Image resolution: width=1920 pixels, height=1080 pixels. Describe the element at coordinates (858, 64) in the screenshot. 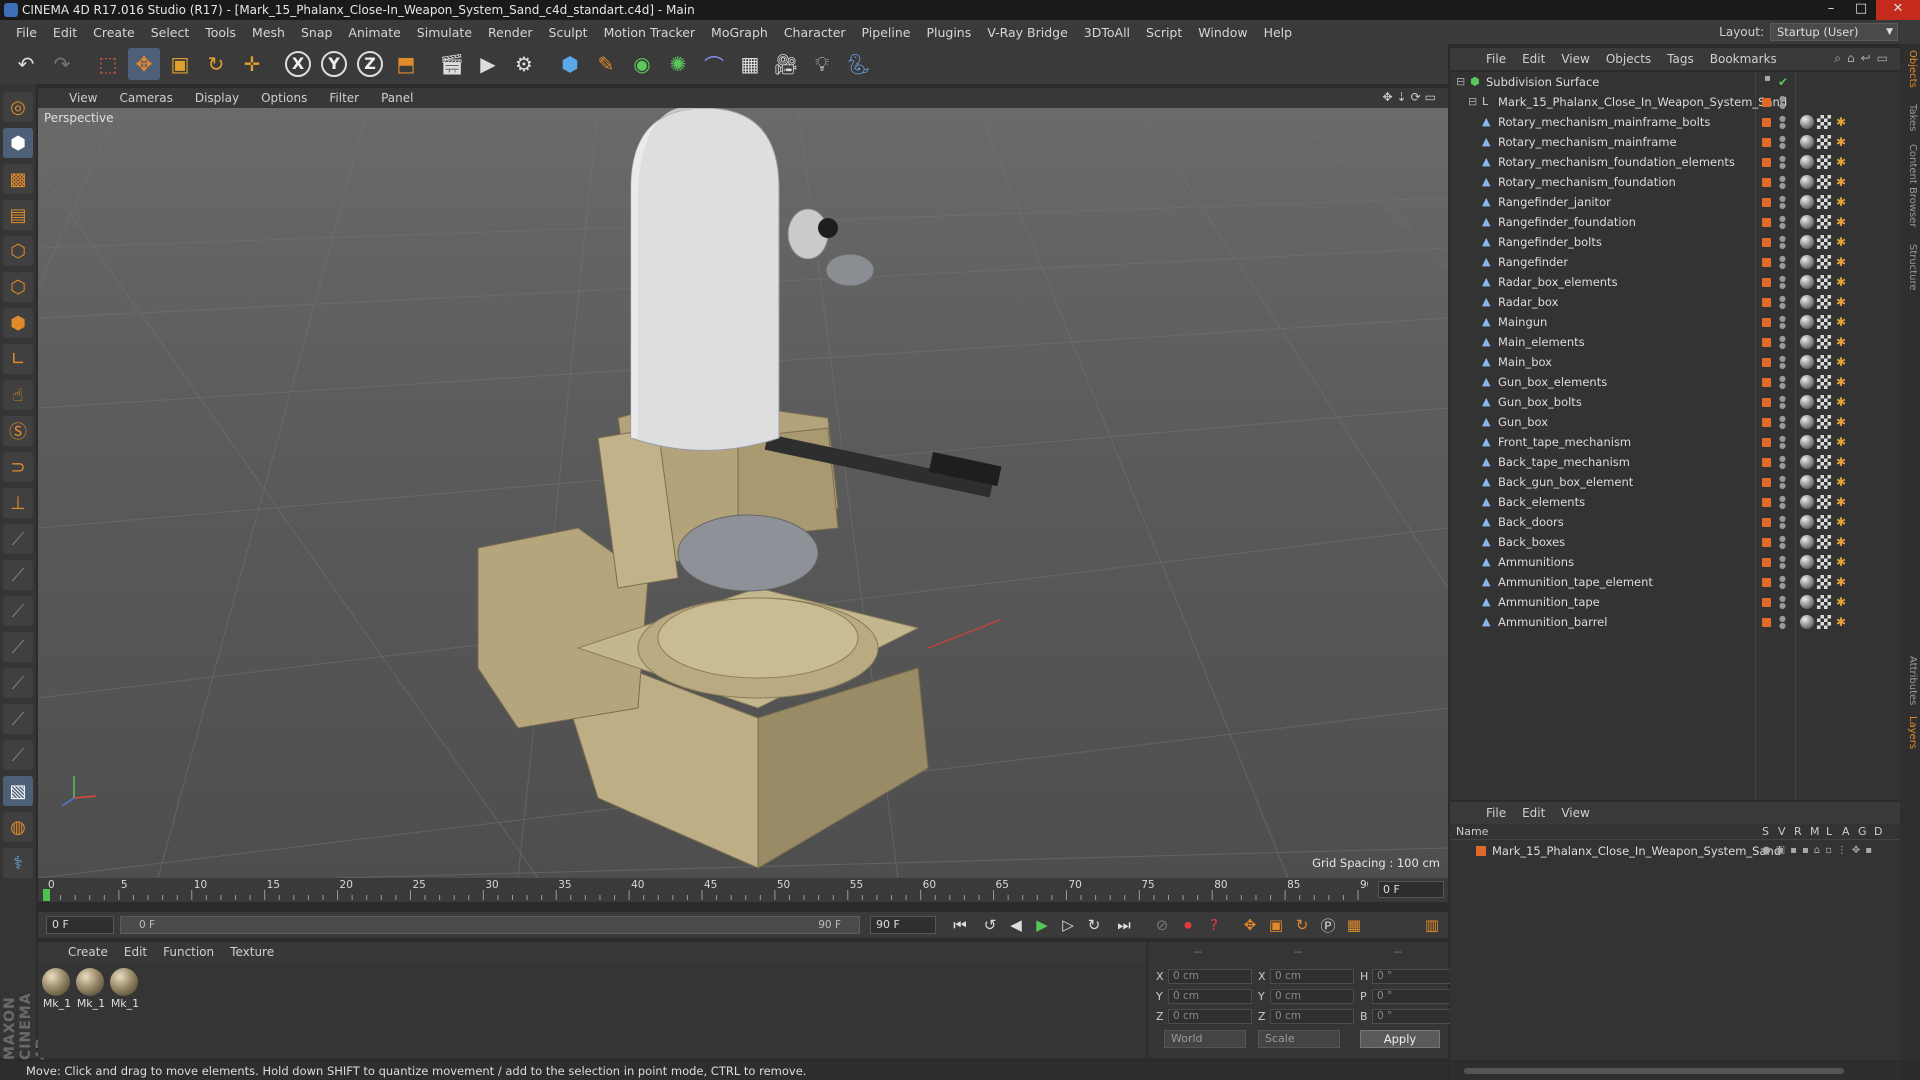

I see `python-button: 🐍︎` at that location.